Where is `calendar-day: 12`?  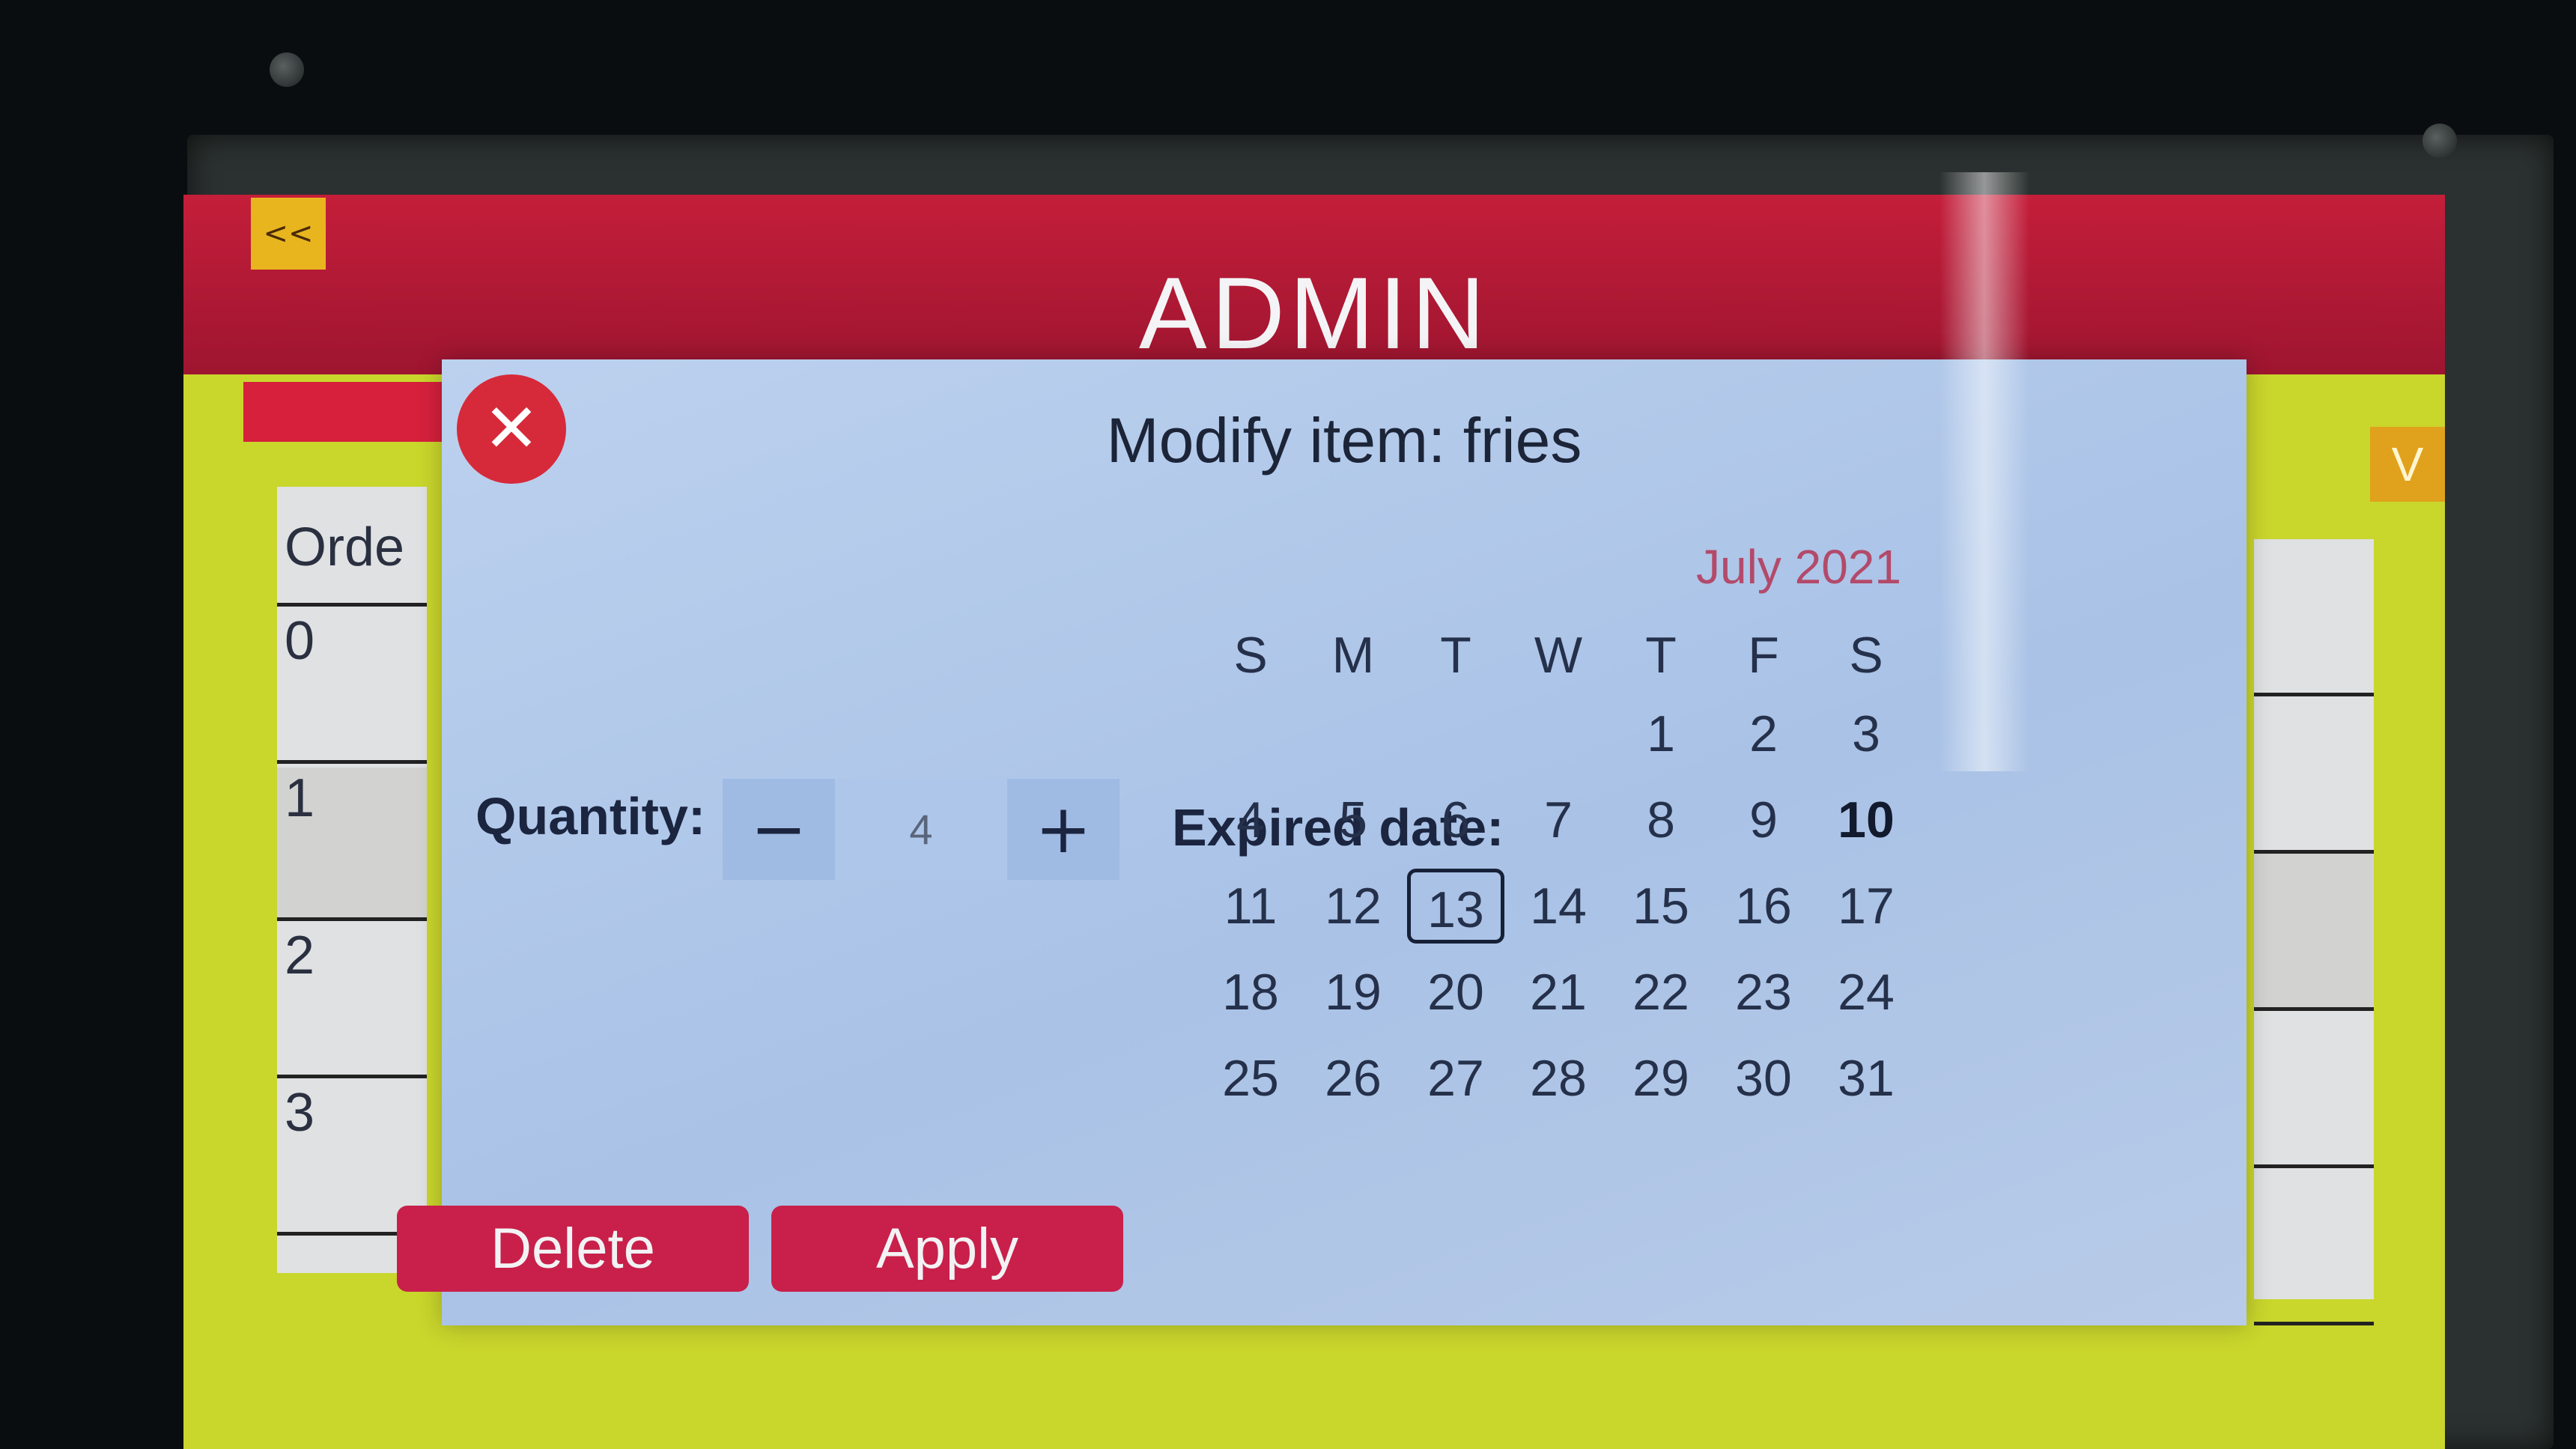
calendar-day: 12 is located at coordinates (1353, 906).